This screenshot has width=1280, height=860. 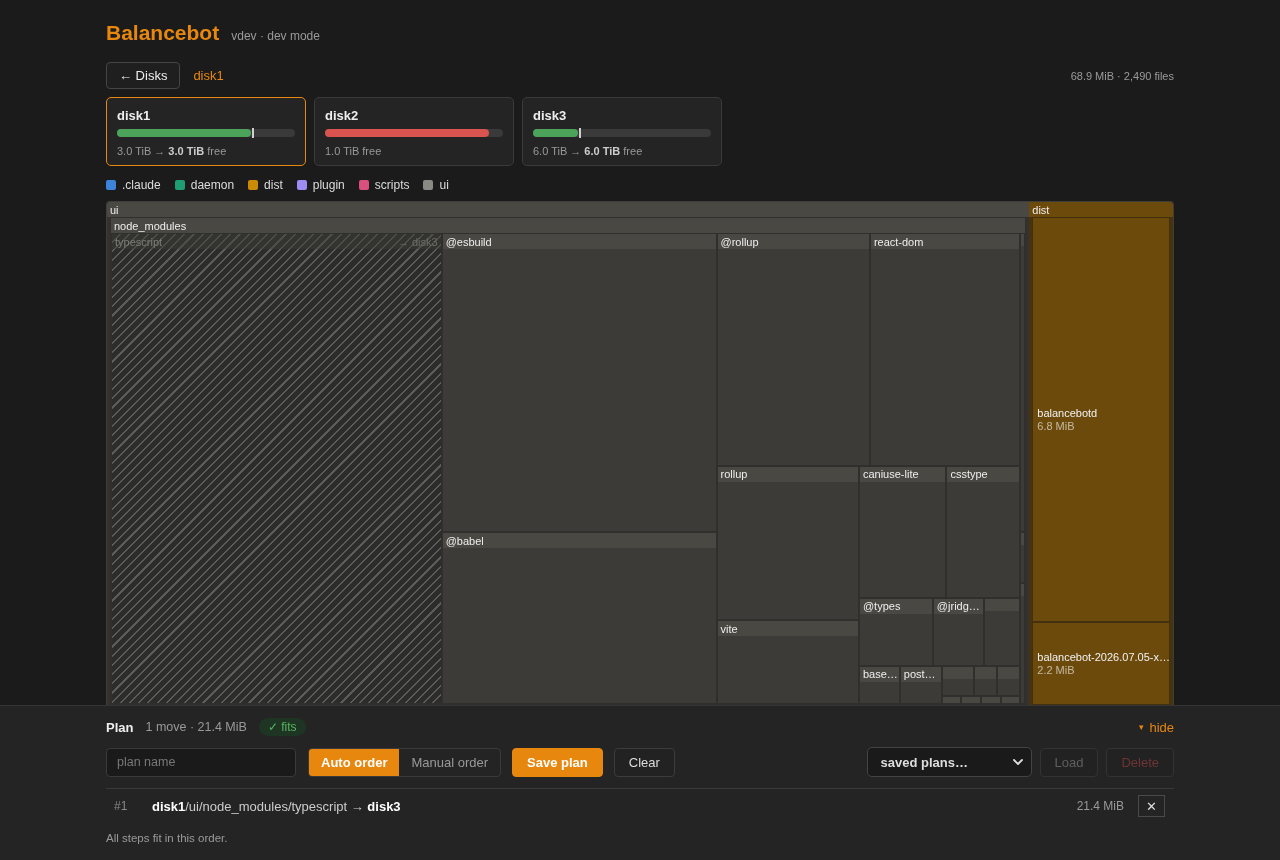 What do you see at coordinates (729, 628) in the screenshot?
I see `folder-name: vite` at bounding box center [729, 628].